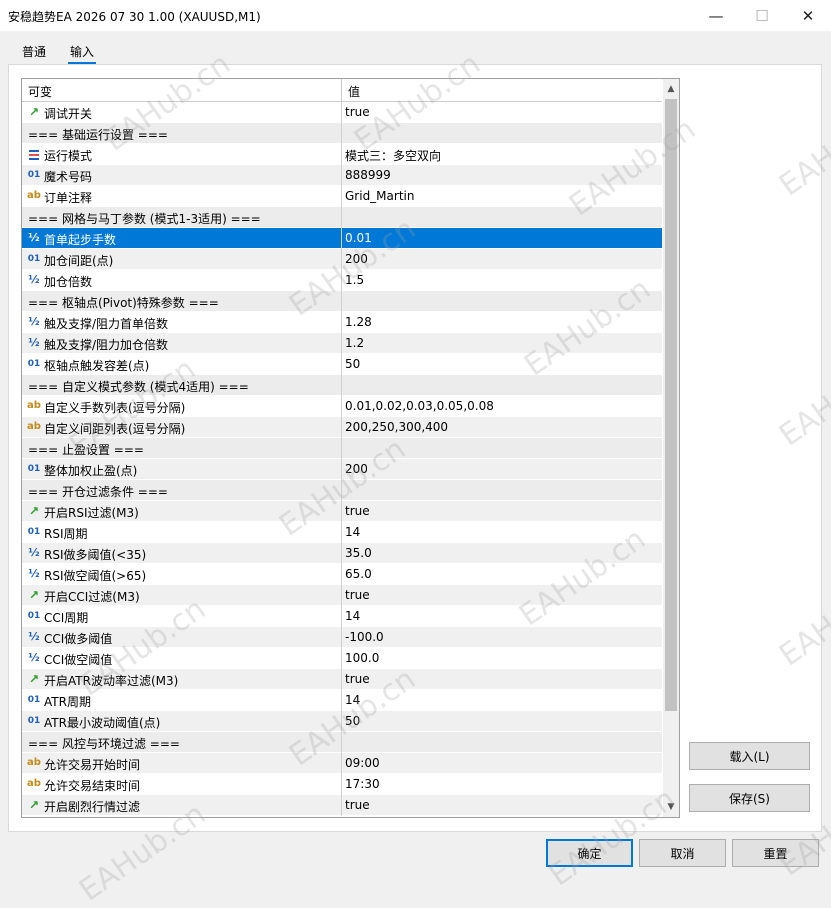 The image size is (831, 908). I want to click on grid-param-row: ½ RSI做多阈值(<35) 35.0, so click(342, 553).